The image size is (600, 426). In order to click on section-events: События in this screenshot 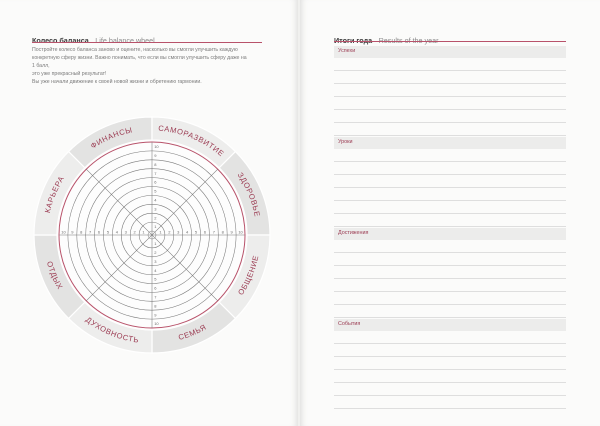, I will do `click(450, 364)`.